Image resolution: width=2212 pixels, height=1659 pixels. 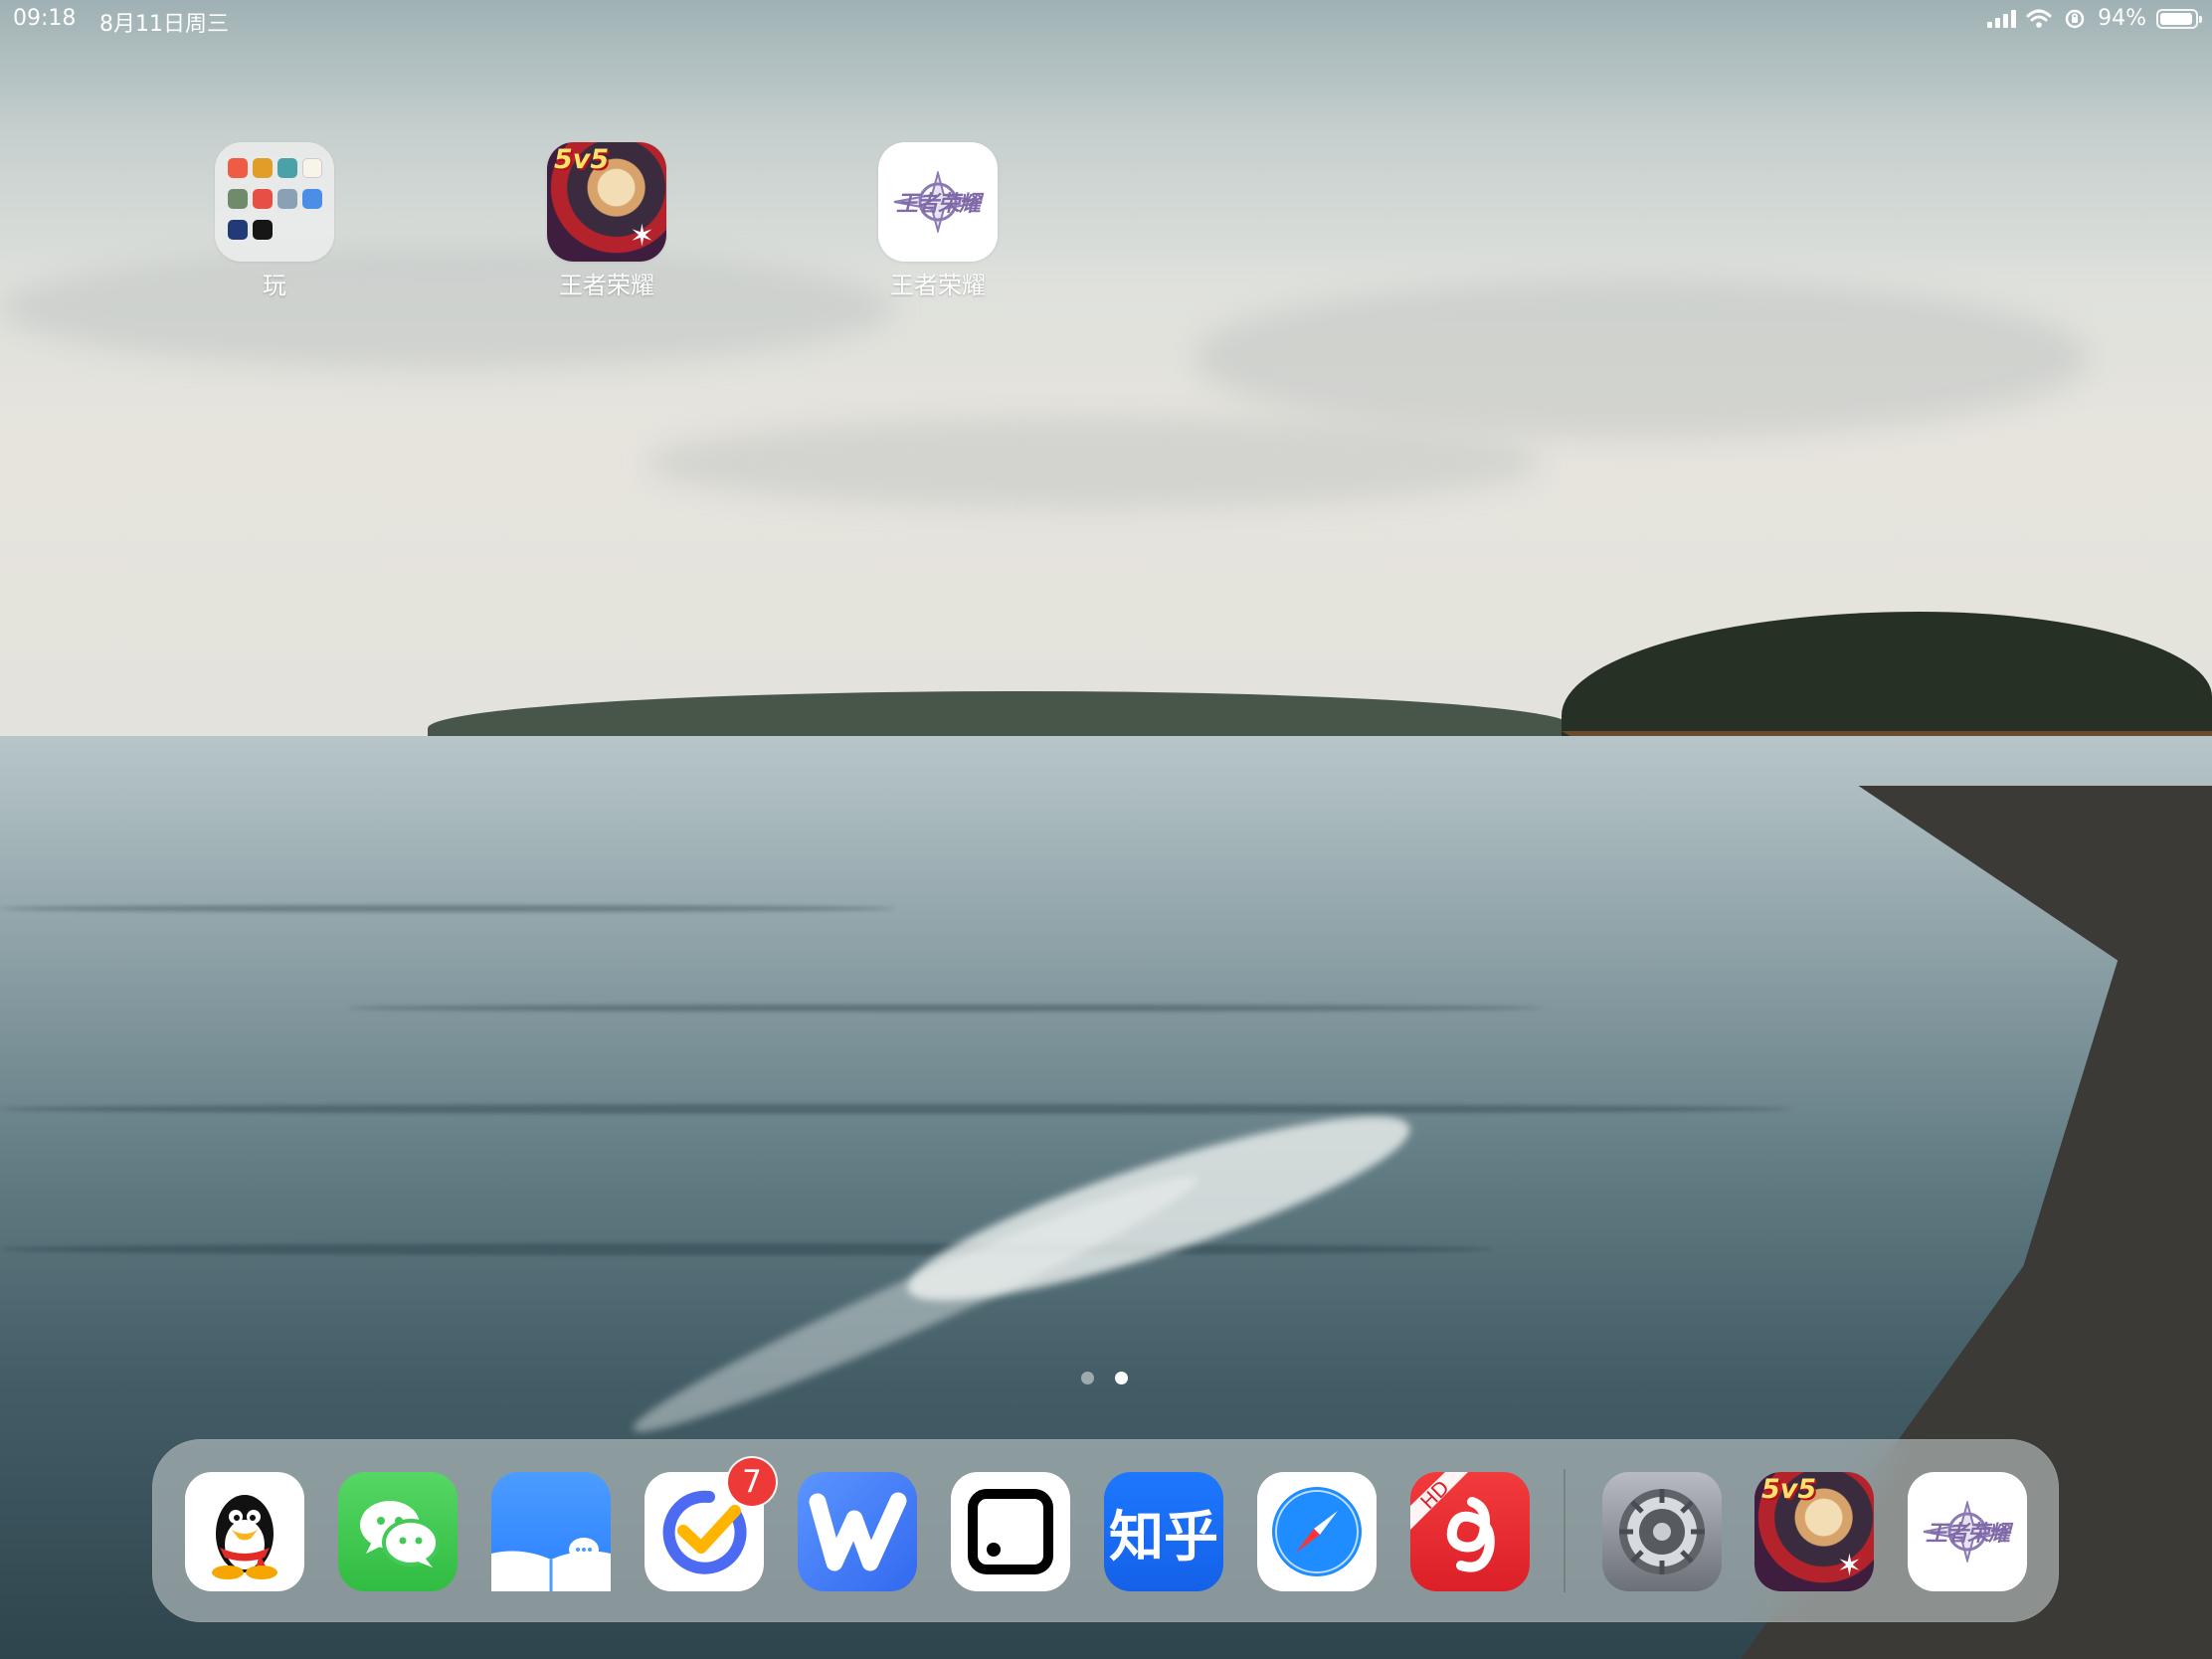 I want to click on netease-music-app-icon: HD, so click(x=1470, y=1531).